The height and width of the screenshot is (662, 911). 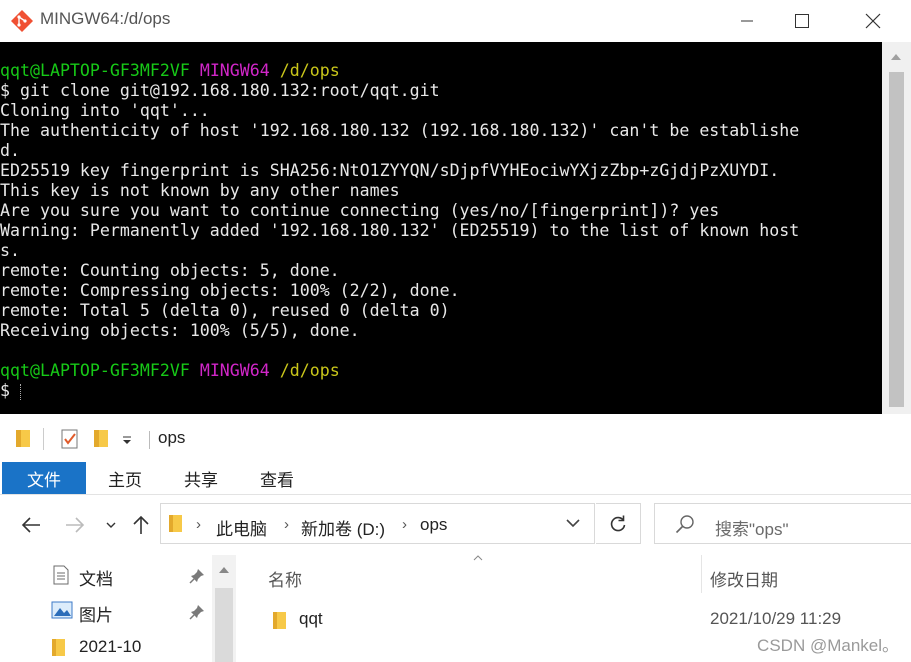 What do you see at coordinates (828, 645) in the screenshot?
I see `watermark: CSDN @Mankel。` at bounding box center [828, 645].